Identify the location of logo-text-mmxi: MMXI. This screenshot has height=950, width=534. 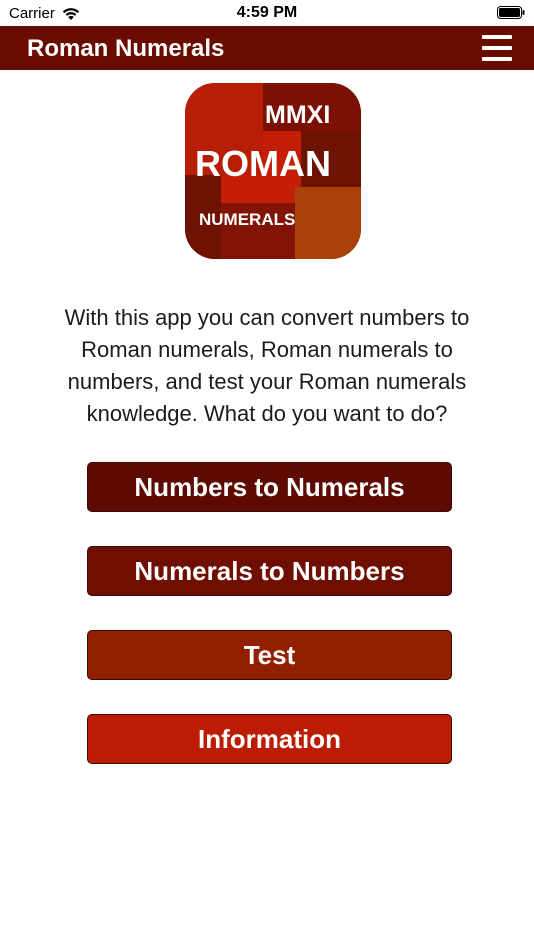
(298, 115).